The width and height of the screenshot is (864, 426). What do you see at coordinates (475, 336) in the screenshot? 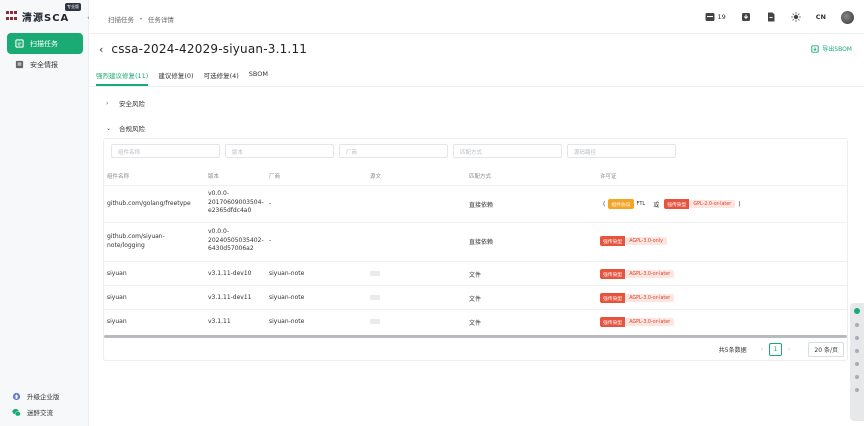
I see `horizontal-scrollbar` at bounding box center [475, 336].